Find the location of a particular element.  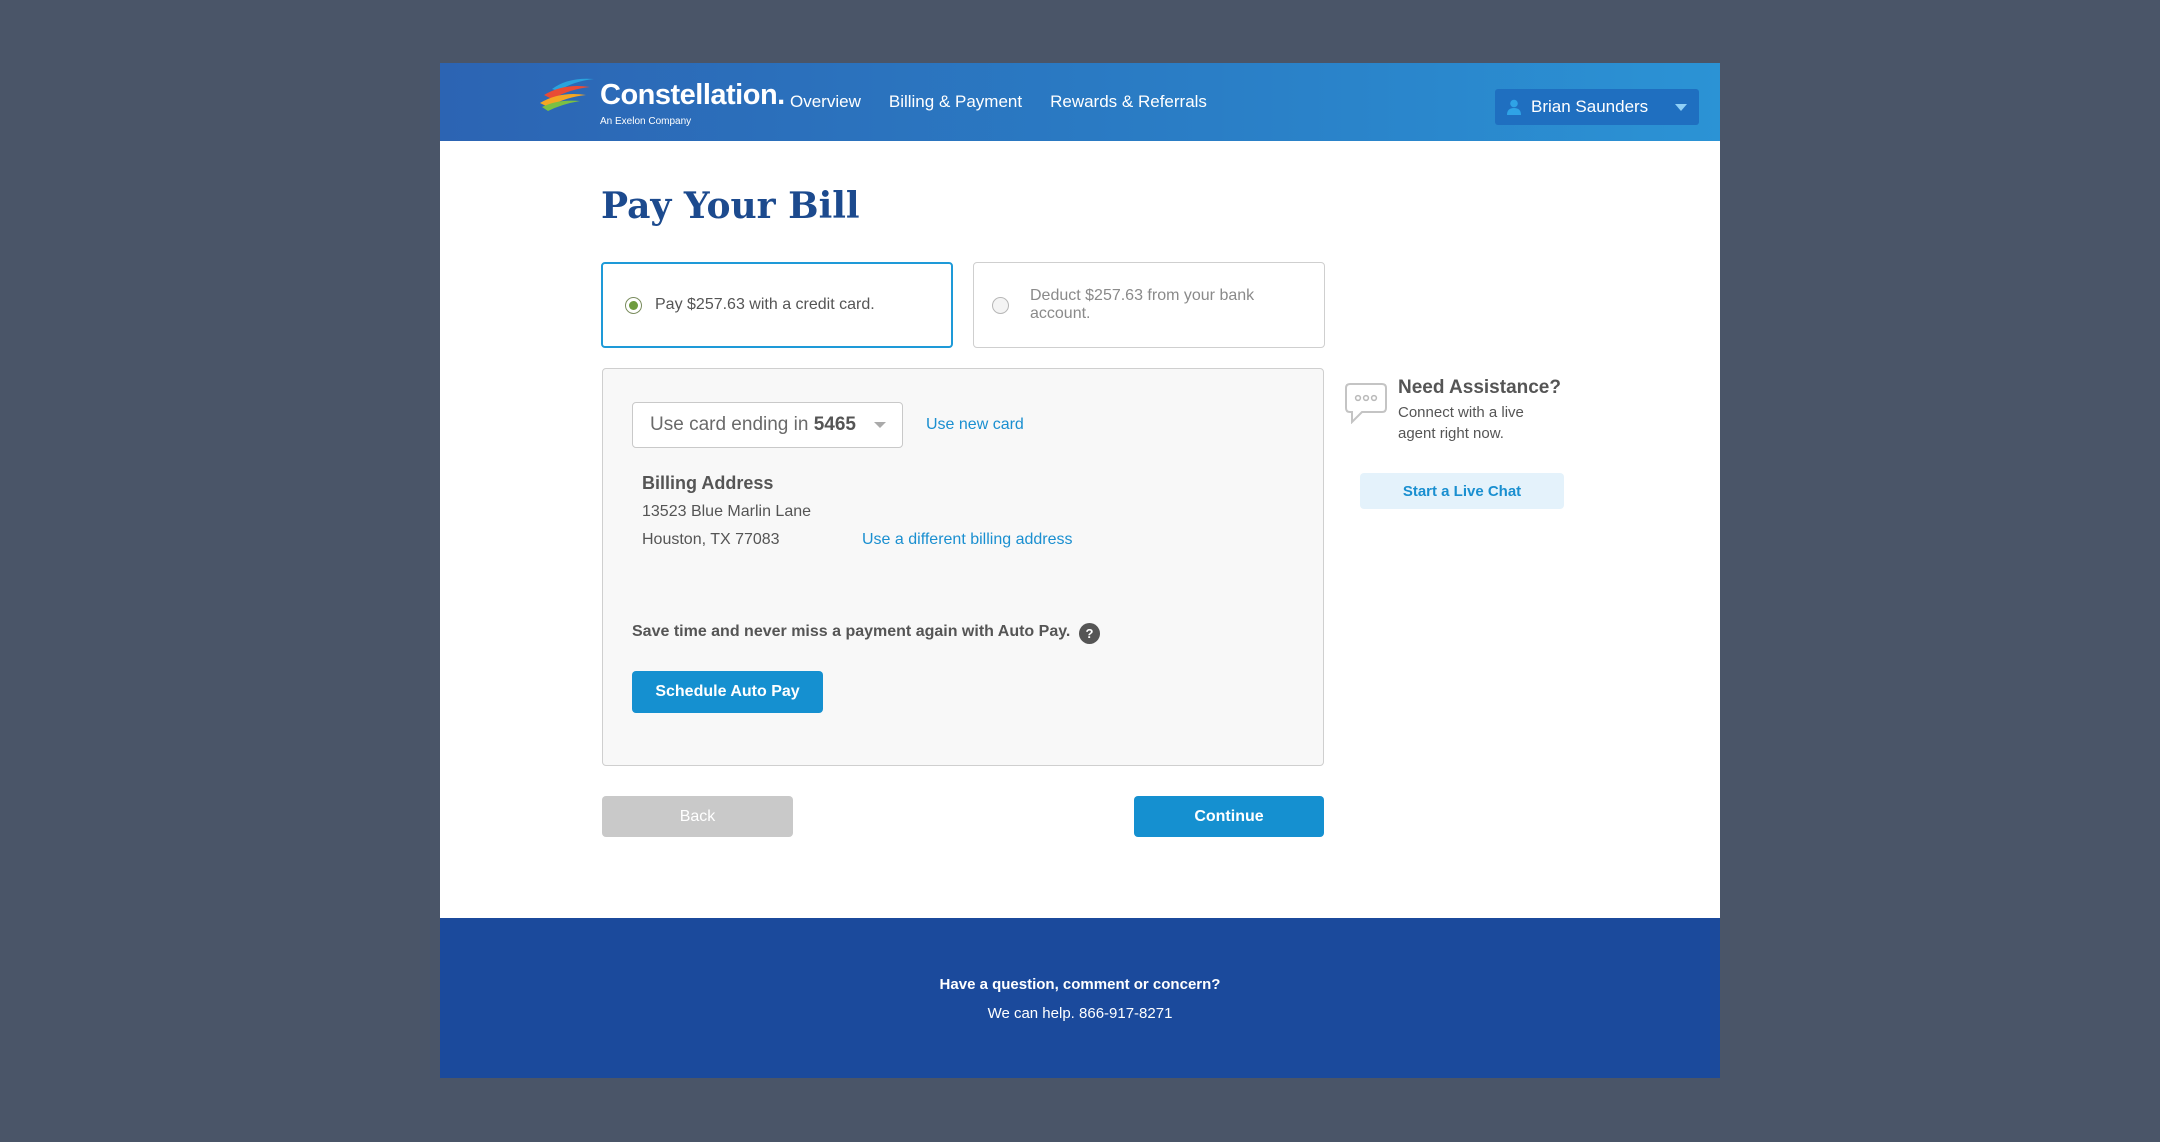

page-title: Pay Your Bill is located at coordinates (730, 206).